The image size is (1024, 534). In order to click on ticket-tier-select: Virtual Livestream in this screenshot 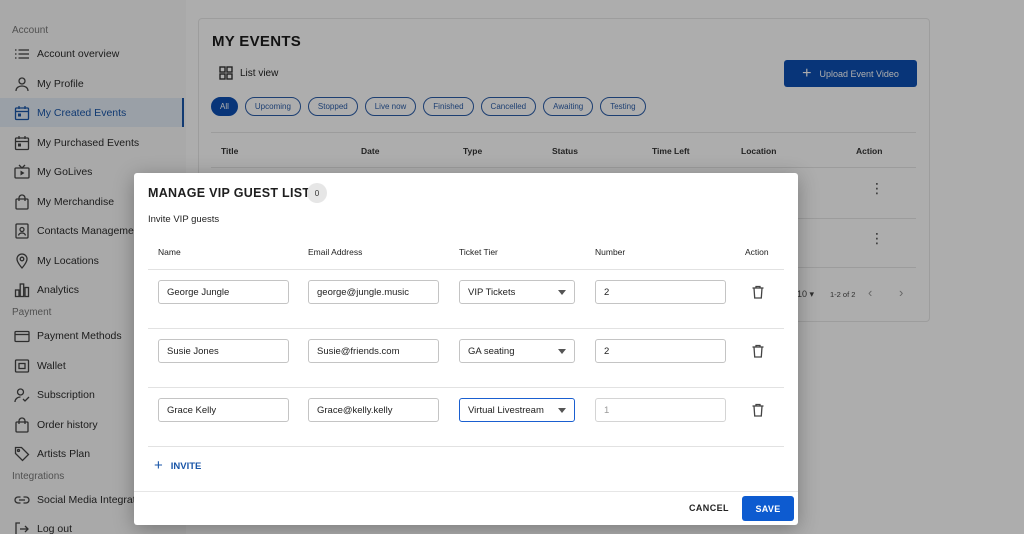, I will do `click(517, 410)`.